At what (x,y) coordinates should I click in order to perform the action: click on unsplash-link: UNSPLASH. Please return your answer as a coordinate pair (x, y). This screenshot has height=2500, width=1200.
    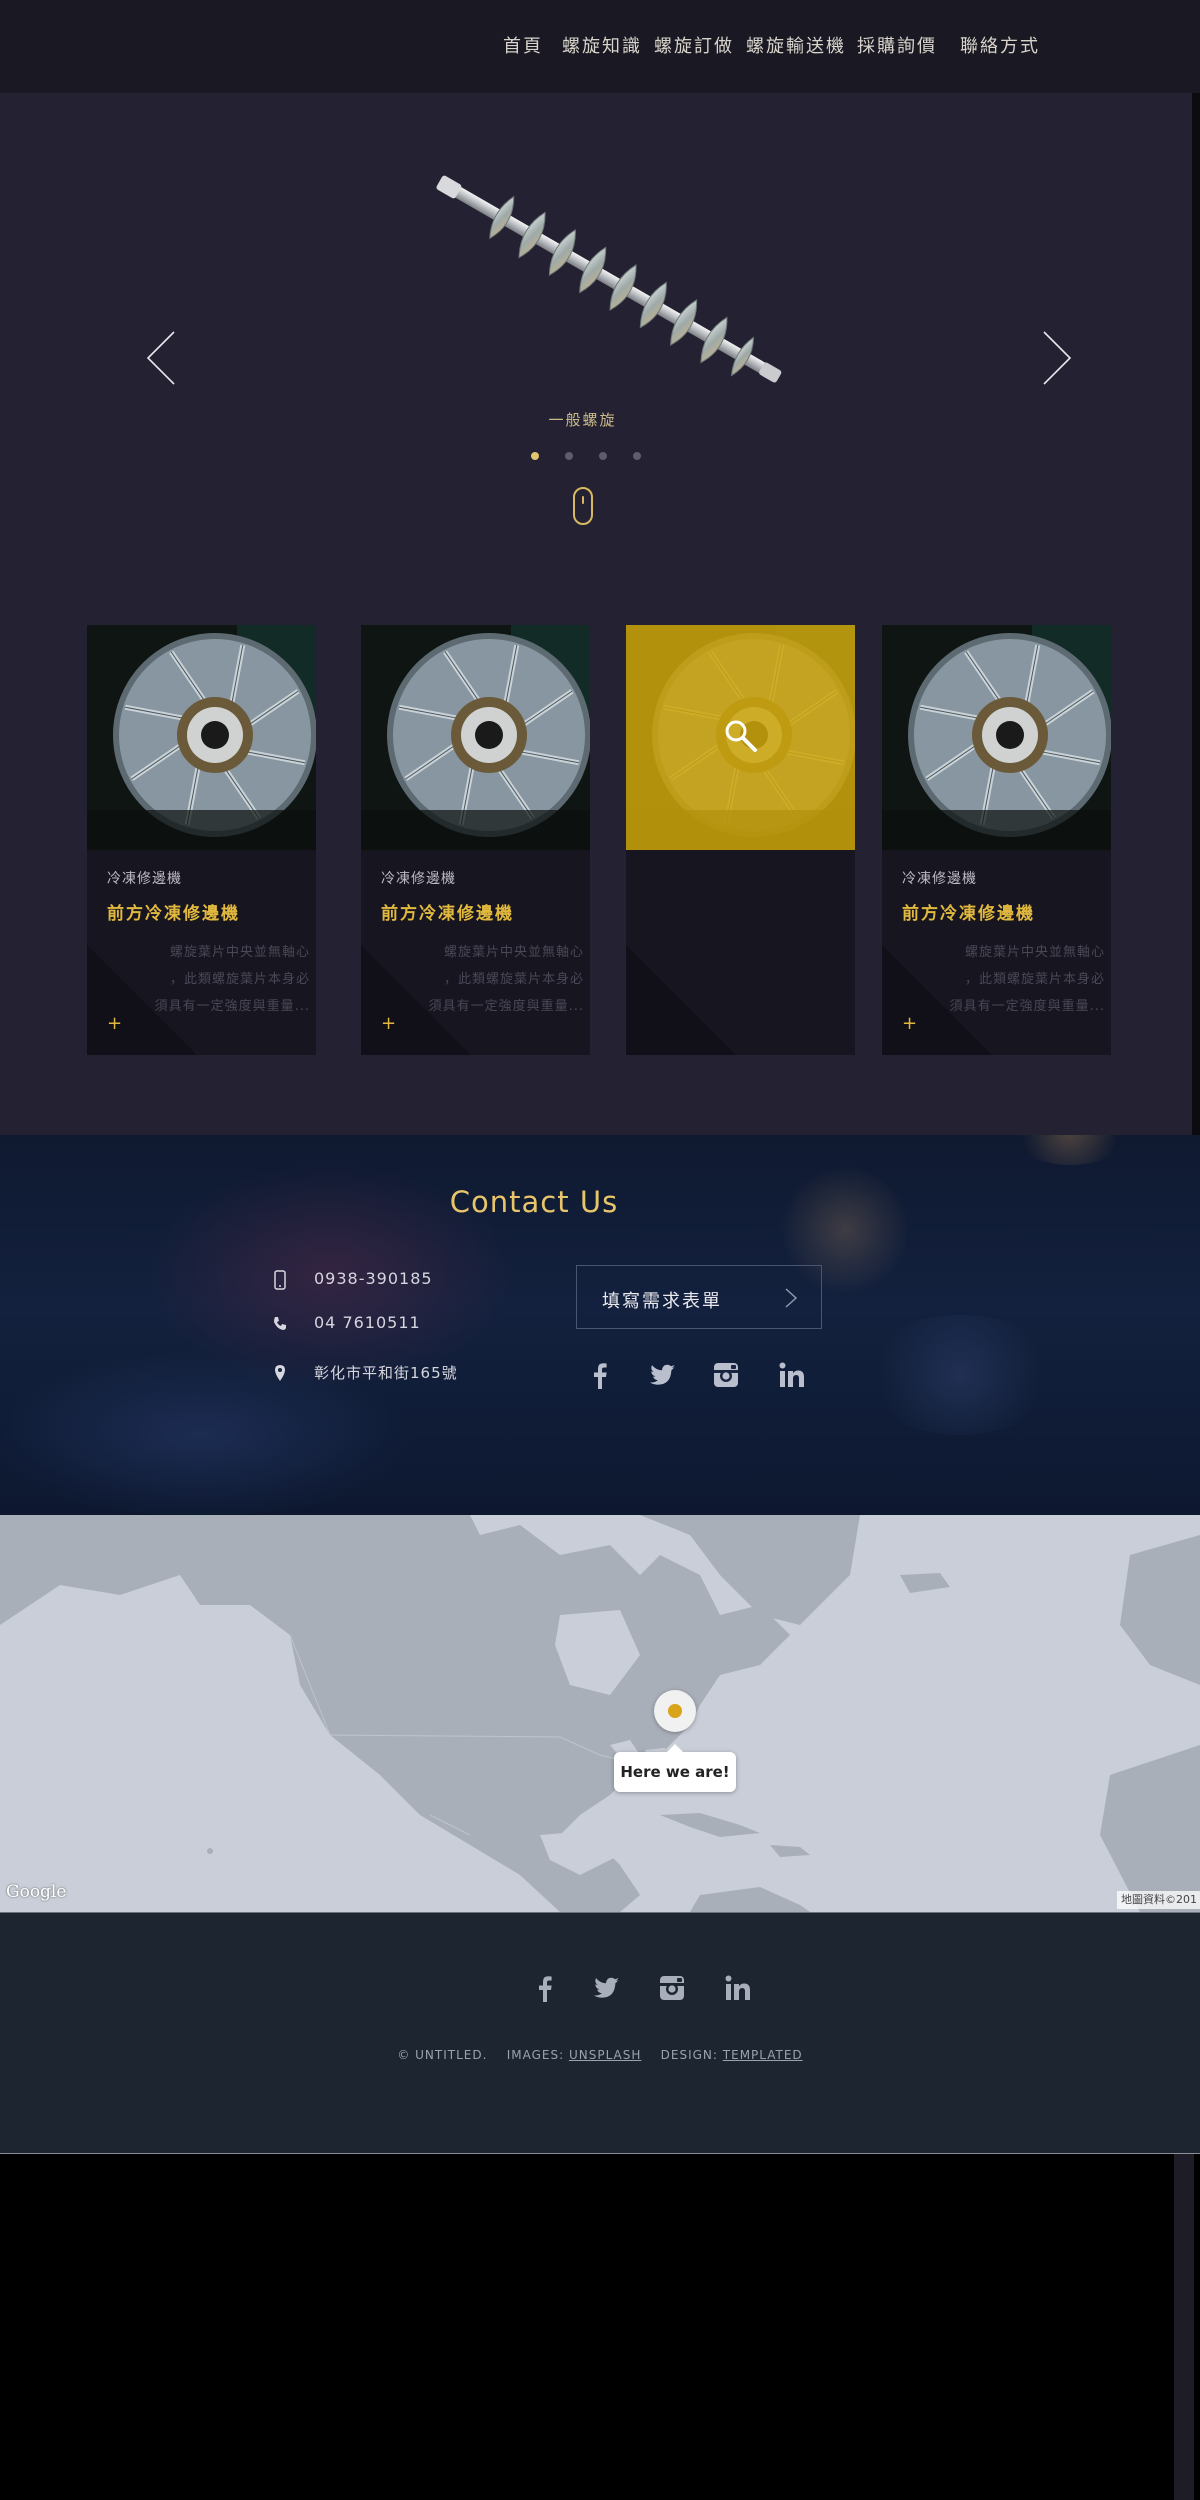
    Looking at the image, I should click on (605, 2055).